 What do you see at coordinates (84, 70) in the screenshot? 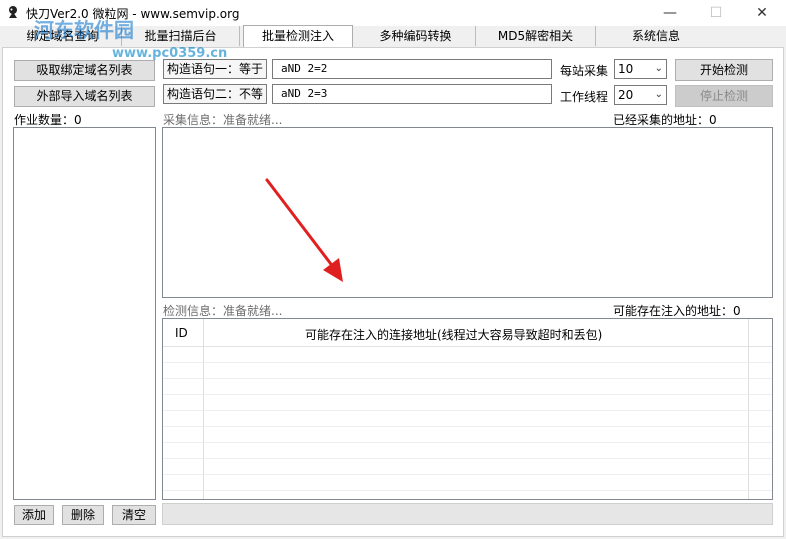
I see `fetch-domains-button: 吸取绑定域名列表` at bounding box center [84, 70].